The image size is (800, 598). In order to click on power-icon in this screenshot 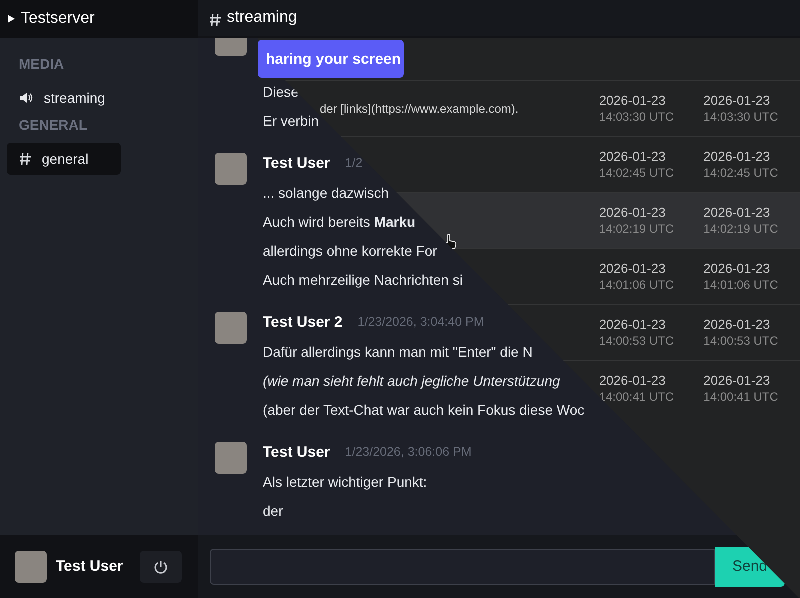, I will do `click(161, 566)`.